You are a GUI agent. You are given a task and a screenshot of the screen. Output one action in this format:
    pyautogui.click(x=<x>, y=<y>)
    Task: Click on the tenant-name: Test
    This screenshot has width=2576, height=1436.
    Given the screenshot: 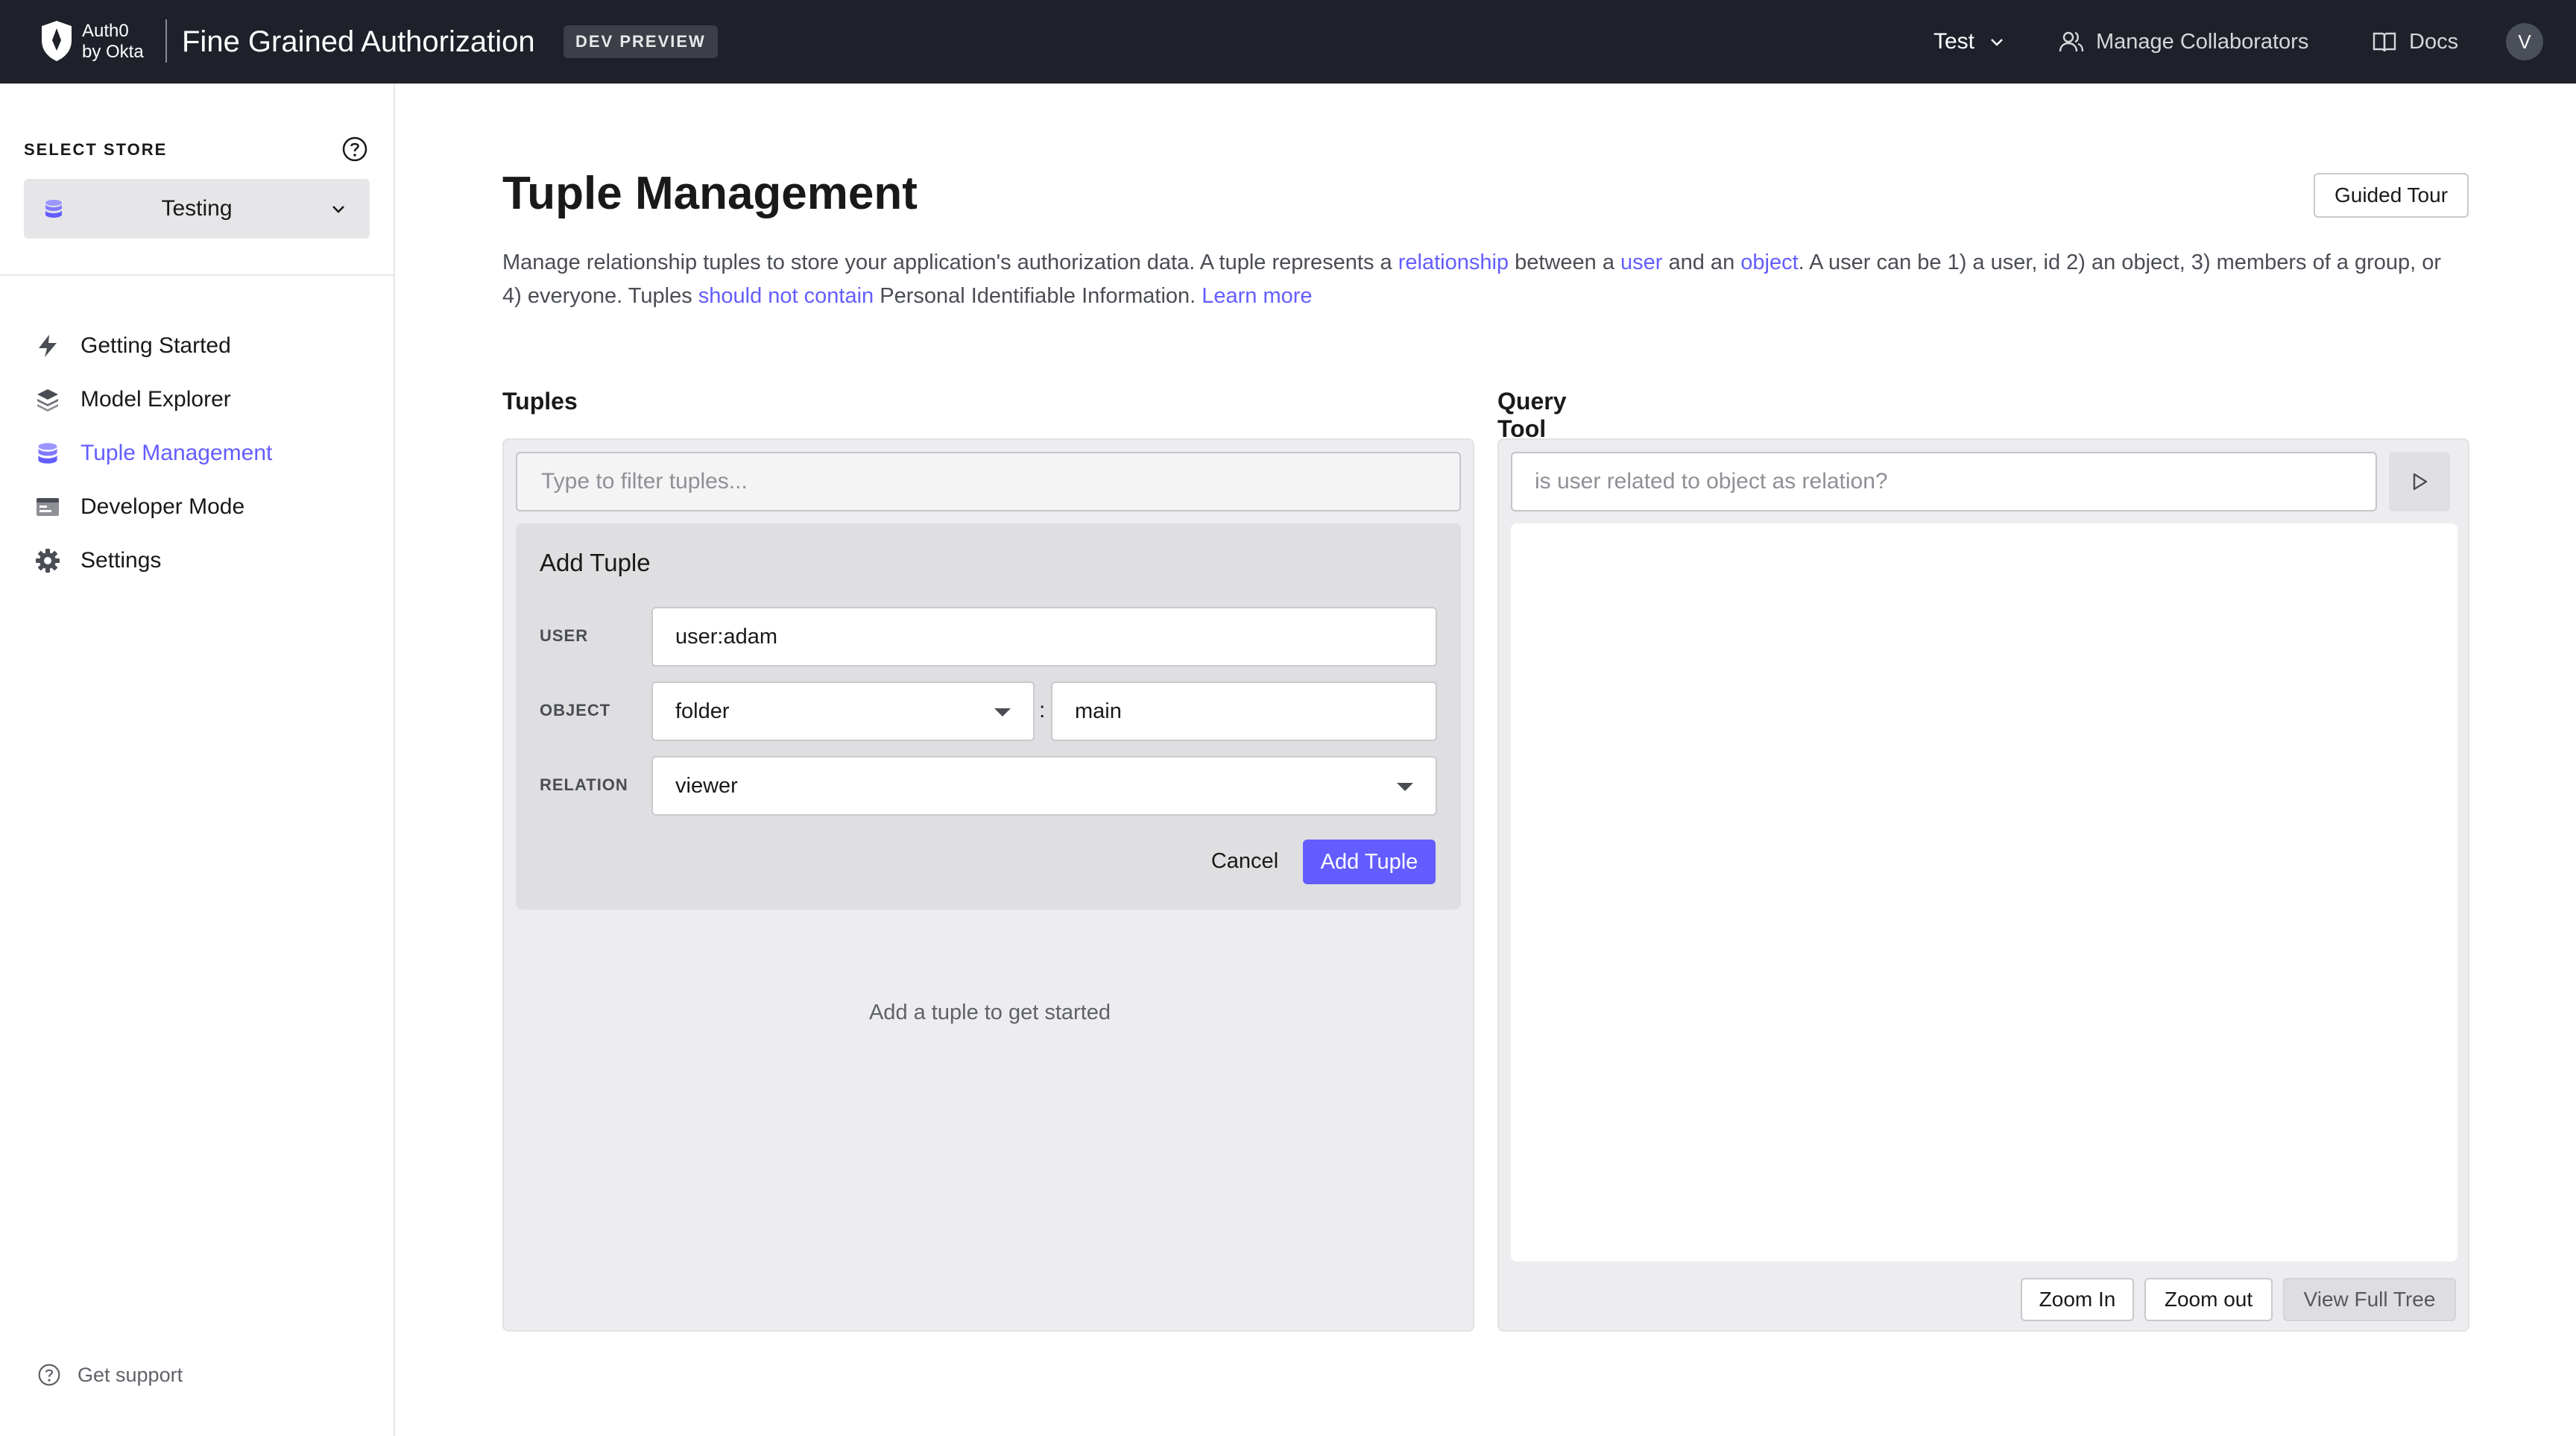 What is the action you would take?
    pyautogui.click(x=1954, y=41)
    